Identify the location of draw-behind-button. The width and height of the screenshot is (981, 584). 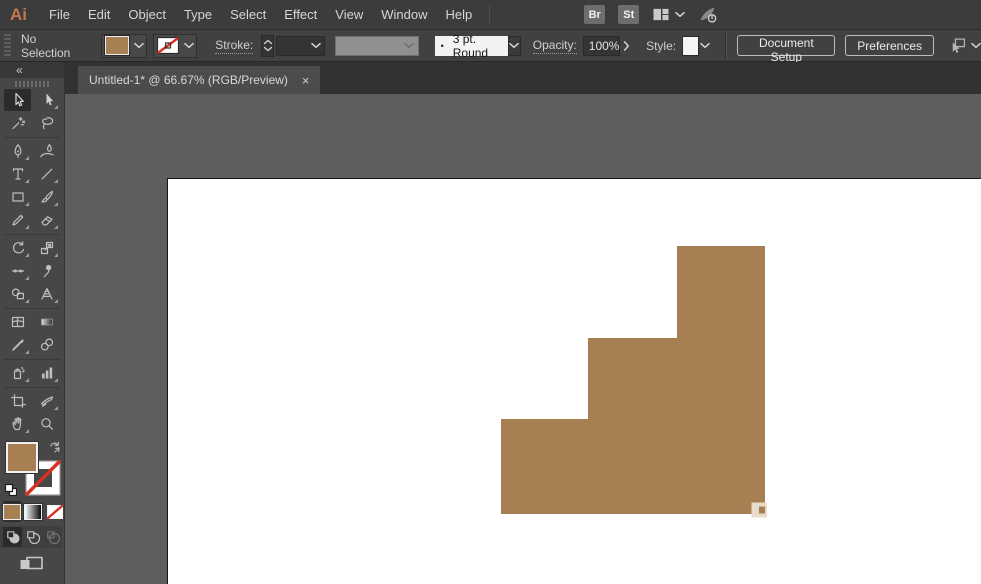
(32, 537).